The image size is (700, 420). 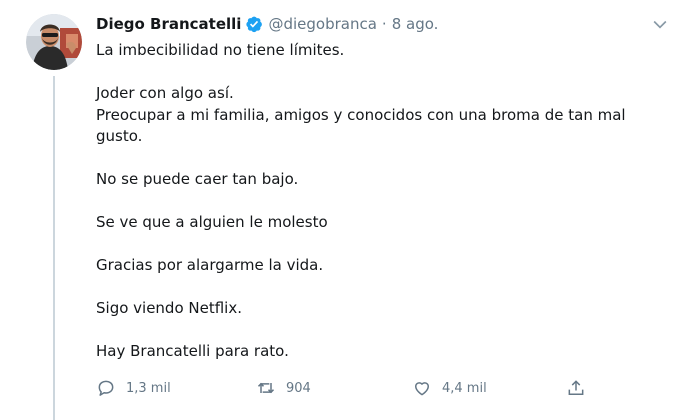 I want to click on avatar, so click(x=54, y=42).